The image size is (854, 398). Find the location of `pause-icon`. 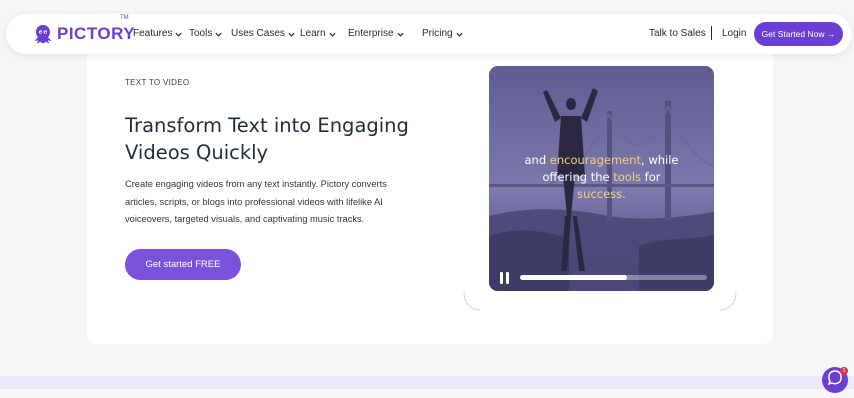

pause-icon is located at coordinates (505, 278).